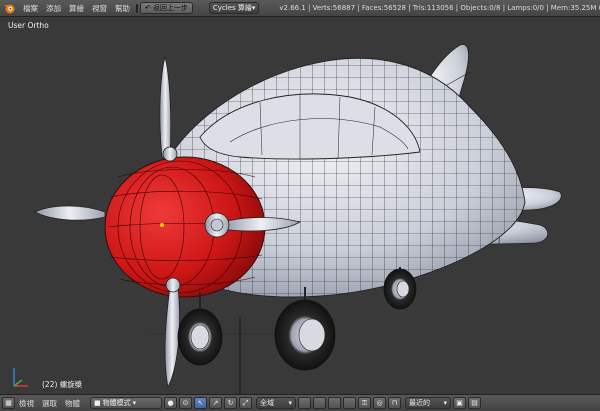  I want to click on opengl-anim-icon: ▤, so click(474, 403).